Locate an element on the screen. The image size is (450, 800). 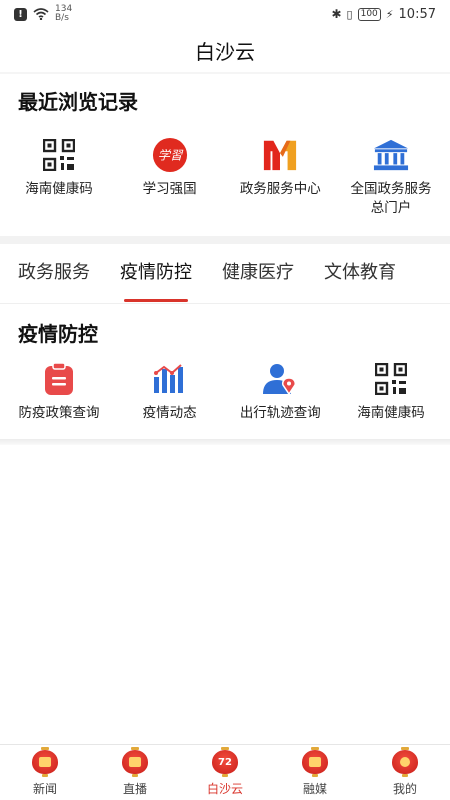
network-speed: 134 B/s is located at coordinates (63, 14).